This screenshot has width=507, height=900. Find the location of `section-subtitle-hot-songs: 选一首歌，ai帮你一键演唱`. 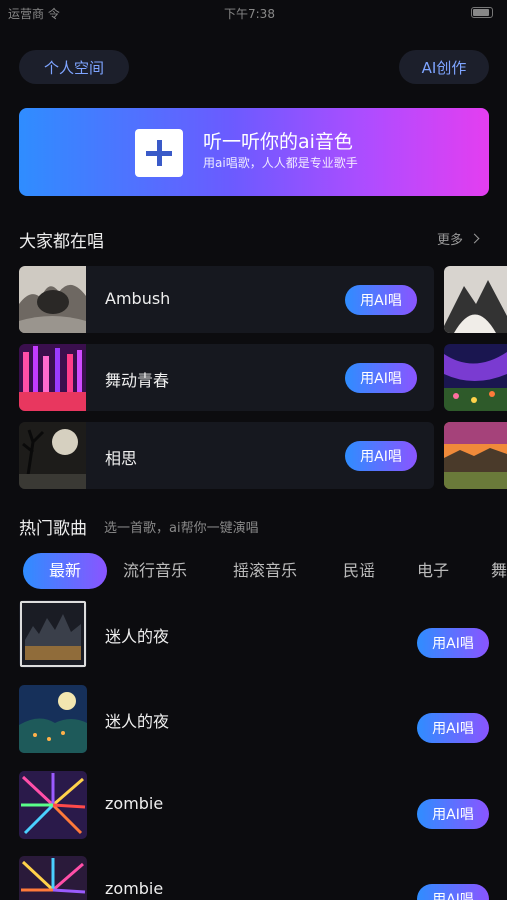

section-subtitle-hot-songs: 选一首歌，ai帮你一键演唱 is located at coordinates (181, 528).